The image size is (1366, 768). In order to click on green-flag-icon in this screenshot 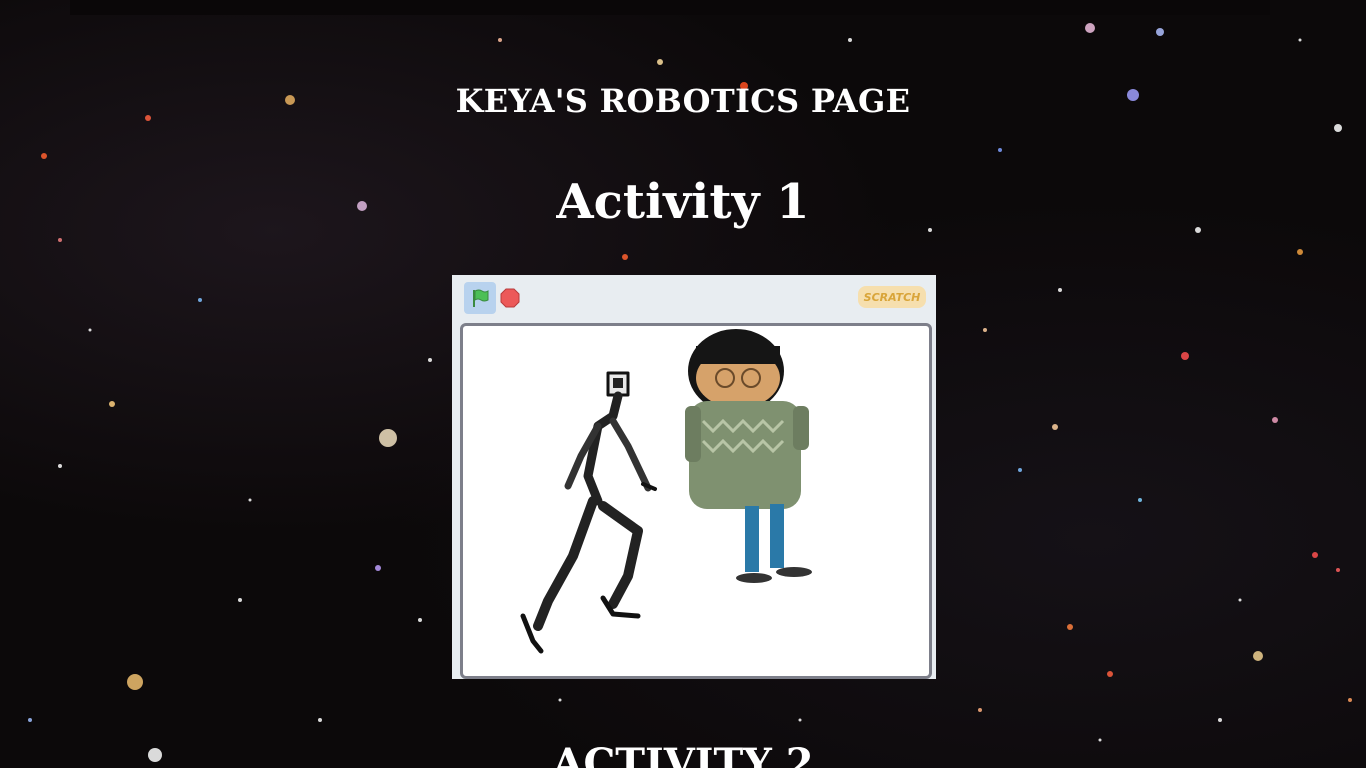, I will do `click(481, 298)`.